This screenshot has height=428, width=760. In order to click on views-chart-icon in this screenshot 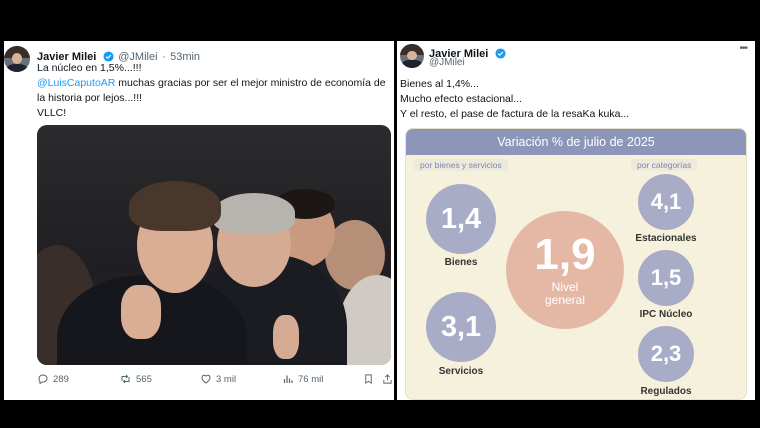, I will do `click(288, 379)`.